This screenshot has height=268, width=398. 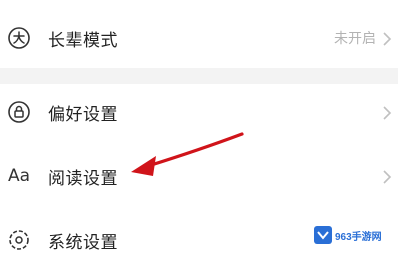 What do you see at coordinates (358, 237) in the screenshot?
I see `watermark-text: 963手游网` at bounding box center [358, 237].